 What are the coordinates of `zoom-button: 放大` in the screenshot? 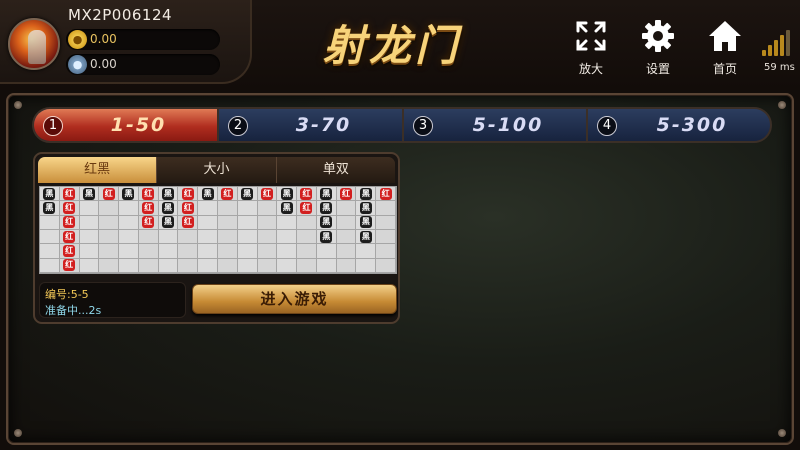 It's located at (591, 47).